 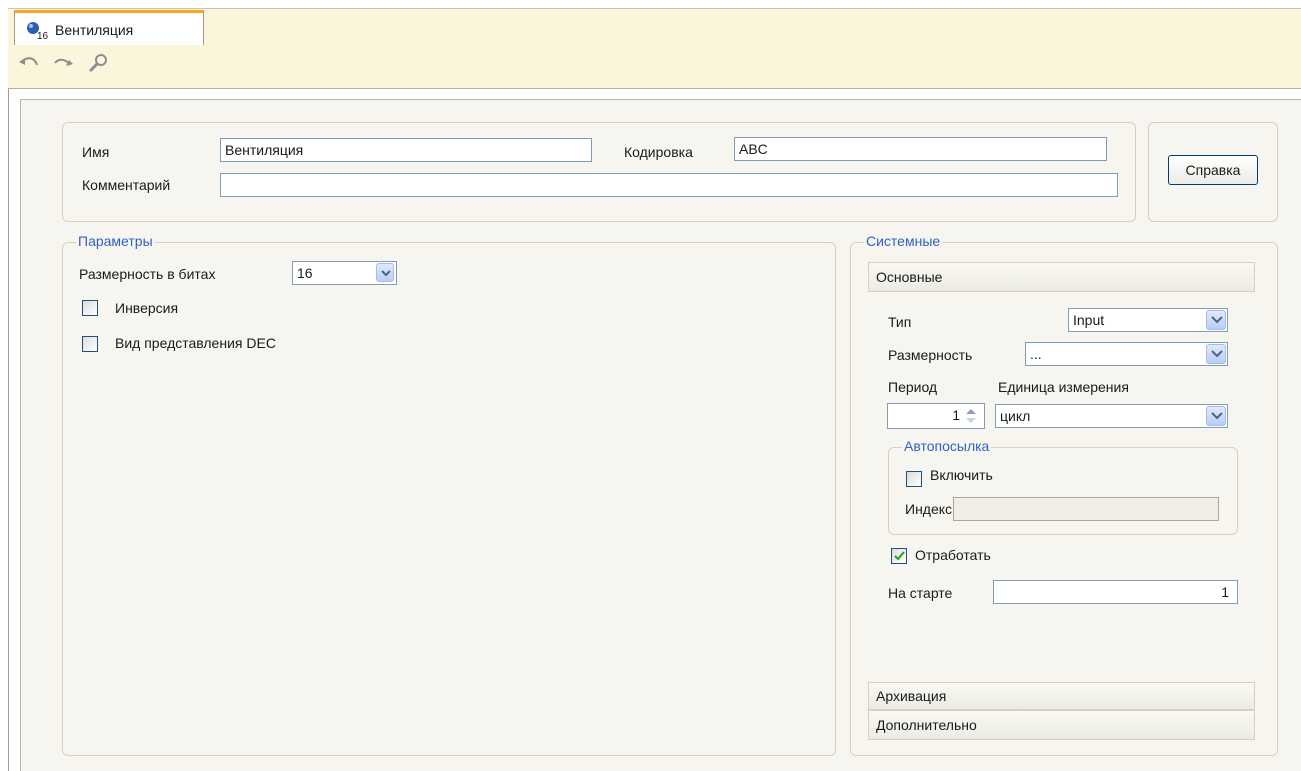 I want to click on inversion-label: Инверсия, so click(x=147, y=308).